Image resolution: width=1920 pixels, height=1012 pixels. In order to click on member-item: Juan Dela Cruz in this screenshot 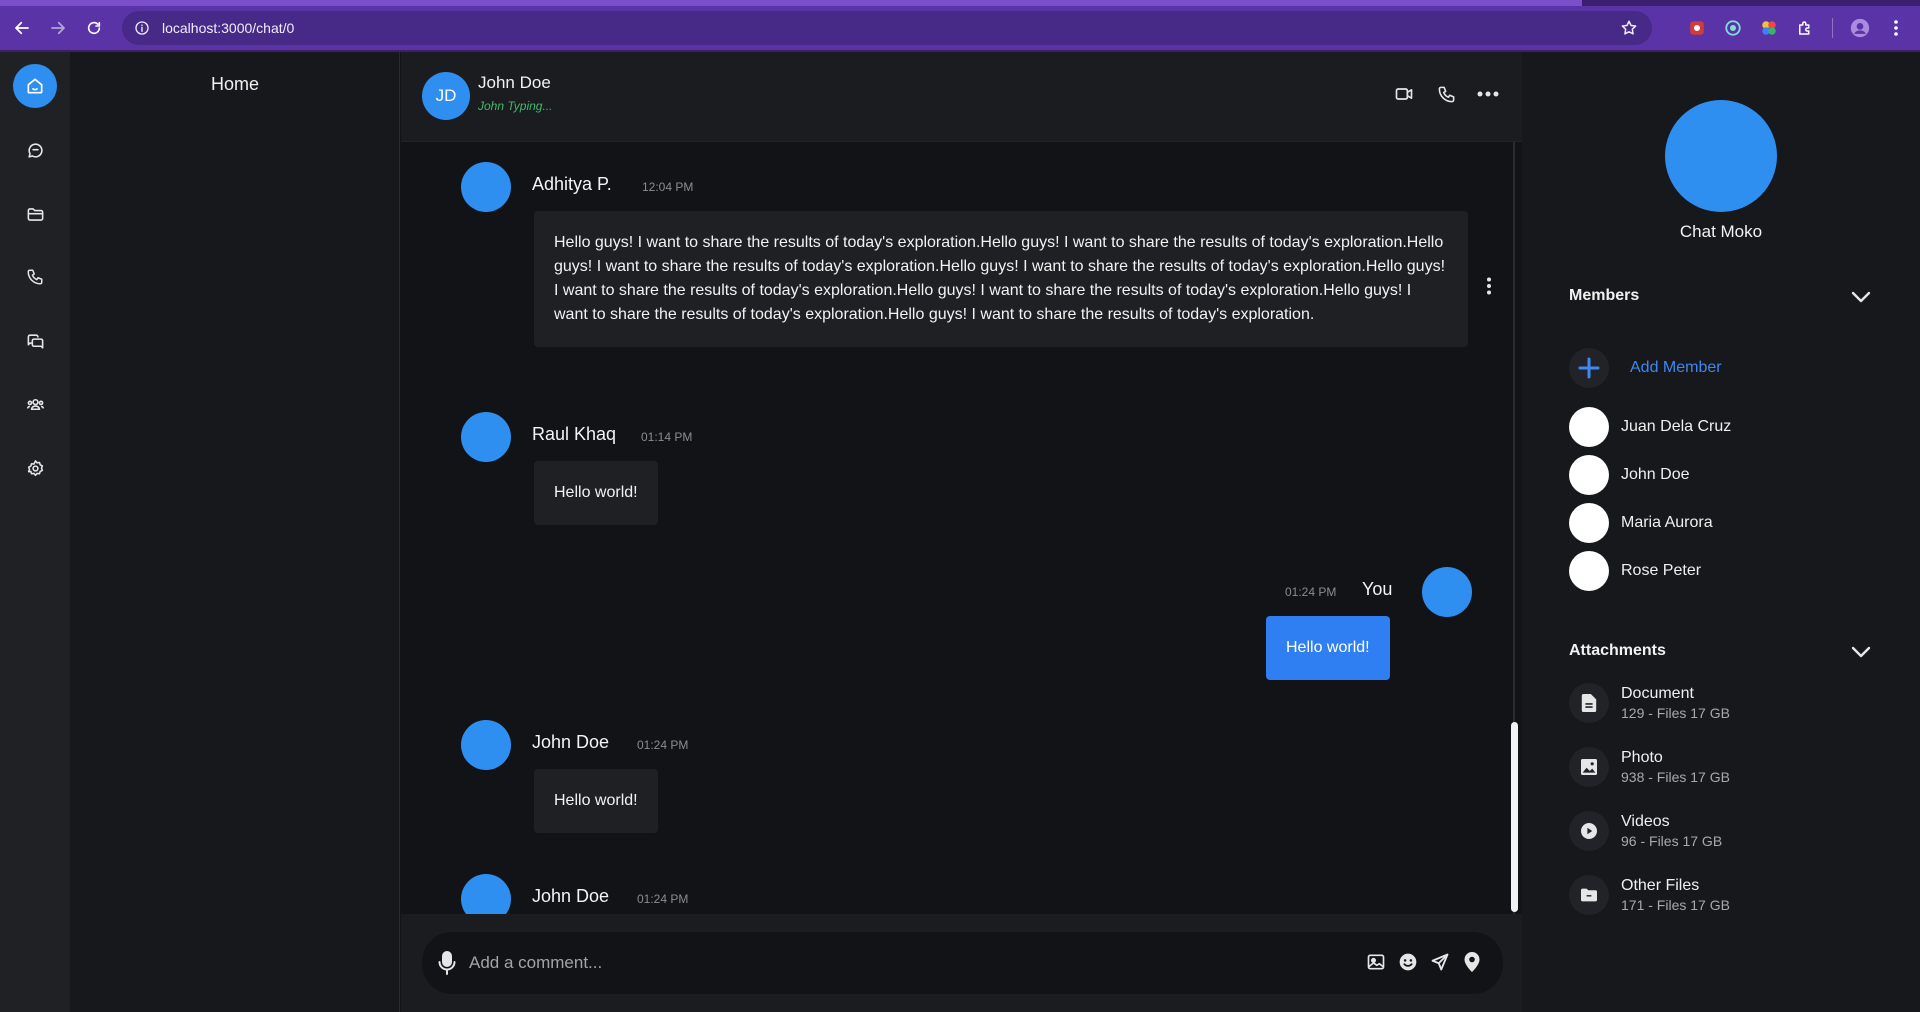, I will do `click(1650, 427)`.